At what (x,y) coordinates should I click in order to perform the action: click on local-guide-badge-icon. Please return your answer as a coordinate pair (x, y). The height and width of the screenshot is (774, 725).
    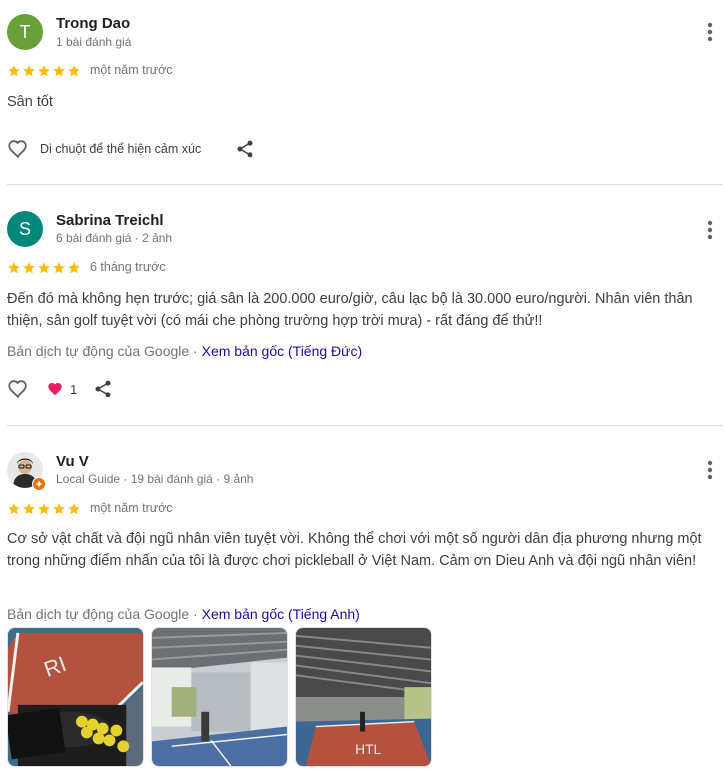
    Looking at the image, I should click on (39, 484).